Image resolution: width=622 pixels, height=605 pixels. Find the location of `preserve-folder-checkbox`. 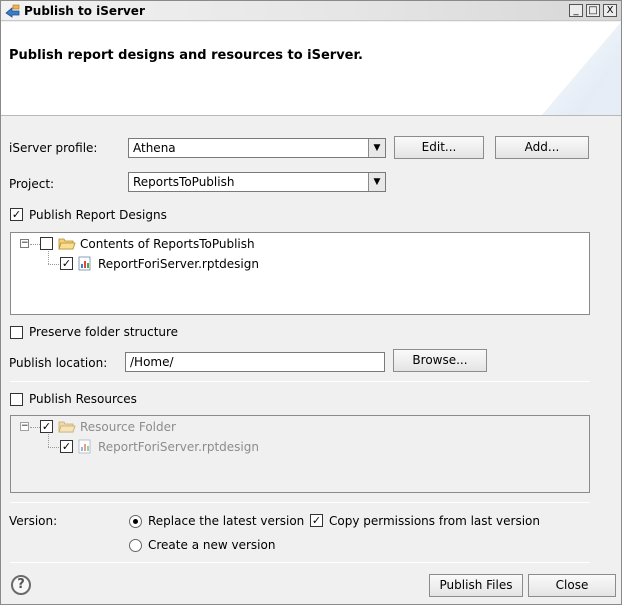

preserve-folder-checkbox is located at coordinates (16, 332).